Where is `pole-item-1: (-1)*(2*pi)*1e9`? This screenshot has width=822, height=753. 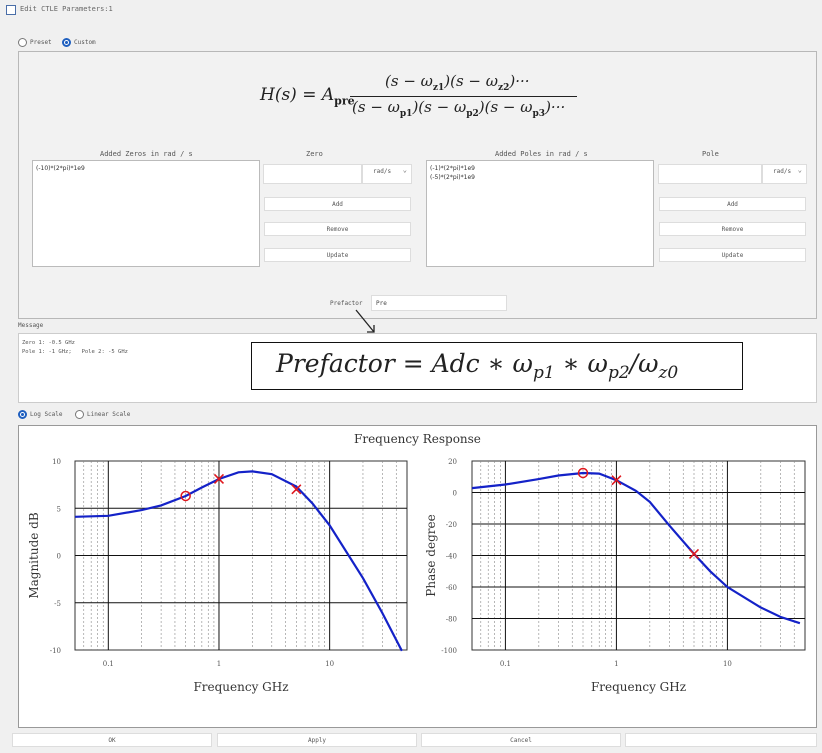 pole-item-1: (-1)*(2*pi)*1e9 is located at coordinates (540, 167).